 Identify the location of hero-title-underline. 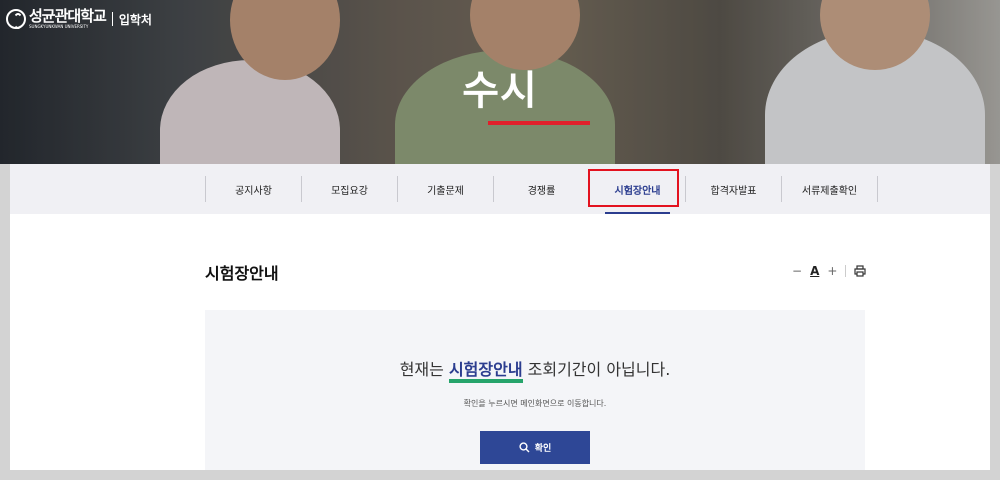
(539, 123).